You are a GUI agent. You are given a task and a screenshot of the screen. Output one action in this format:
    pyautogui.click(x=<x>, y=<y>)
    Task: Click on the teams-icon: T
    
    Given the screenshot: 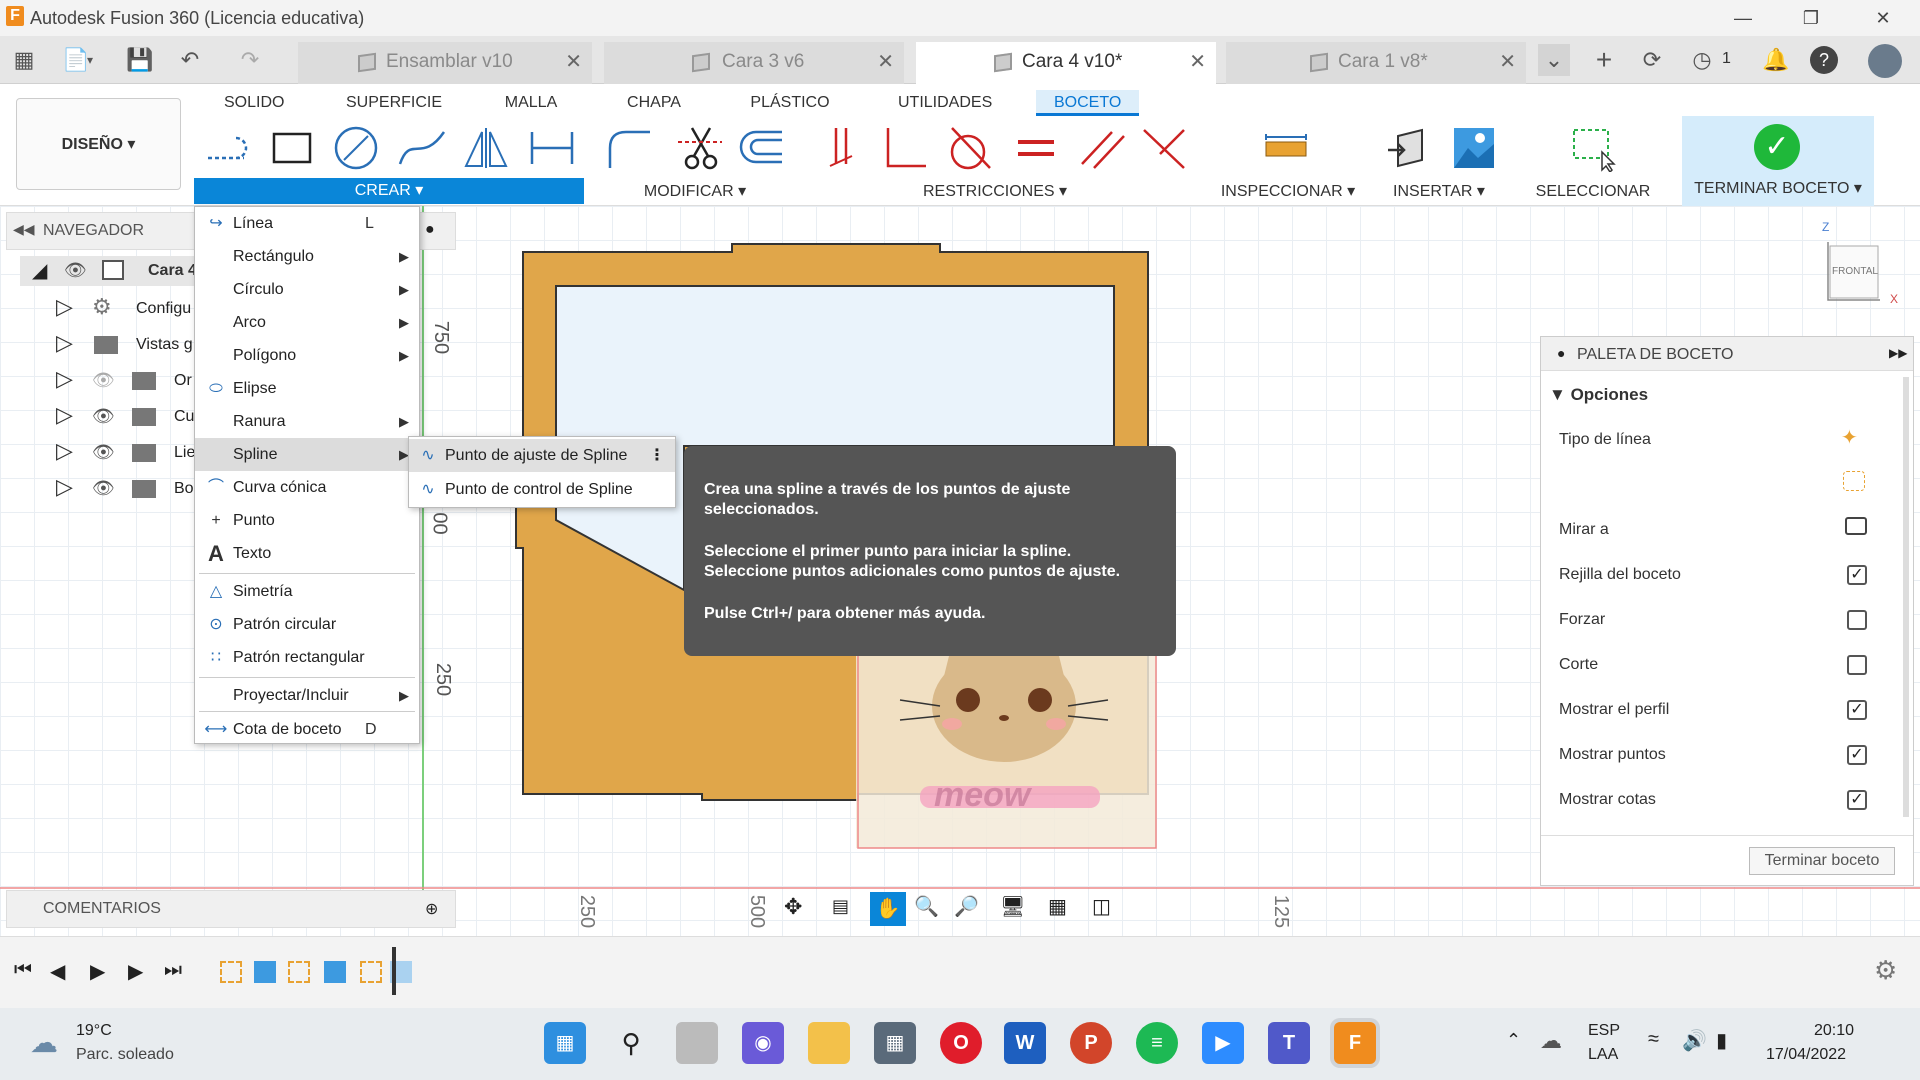 What is the action you would take?
    pyautogui.click(x=1289, y=1043)
    